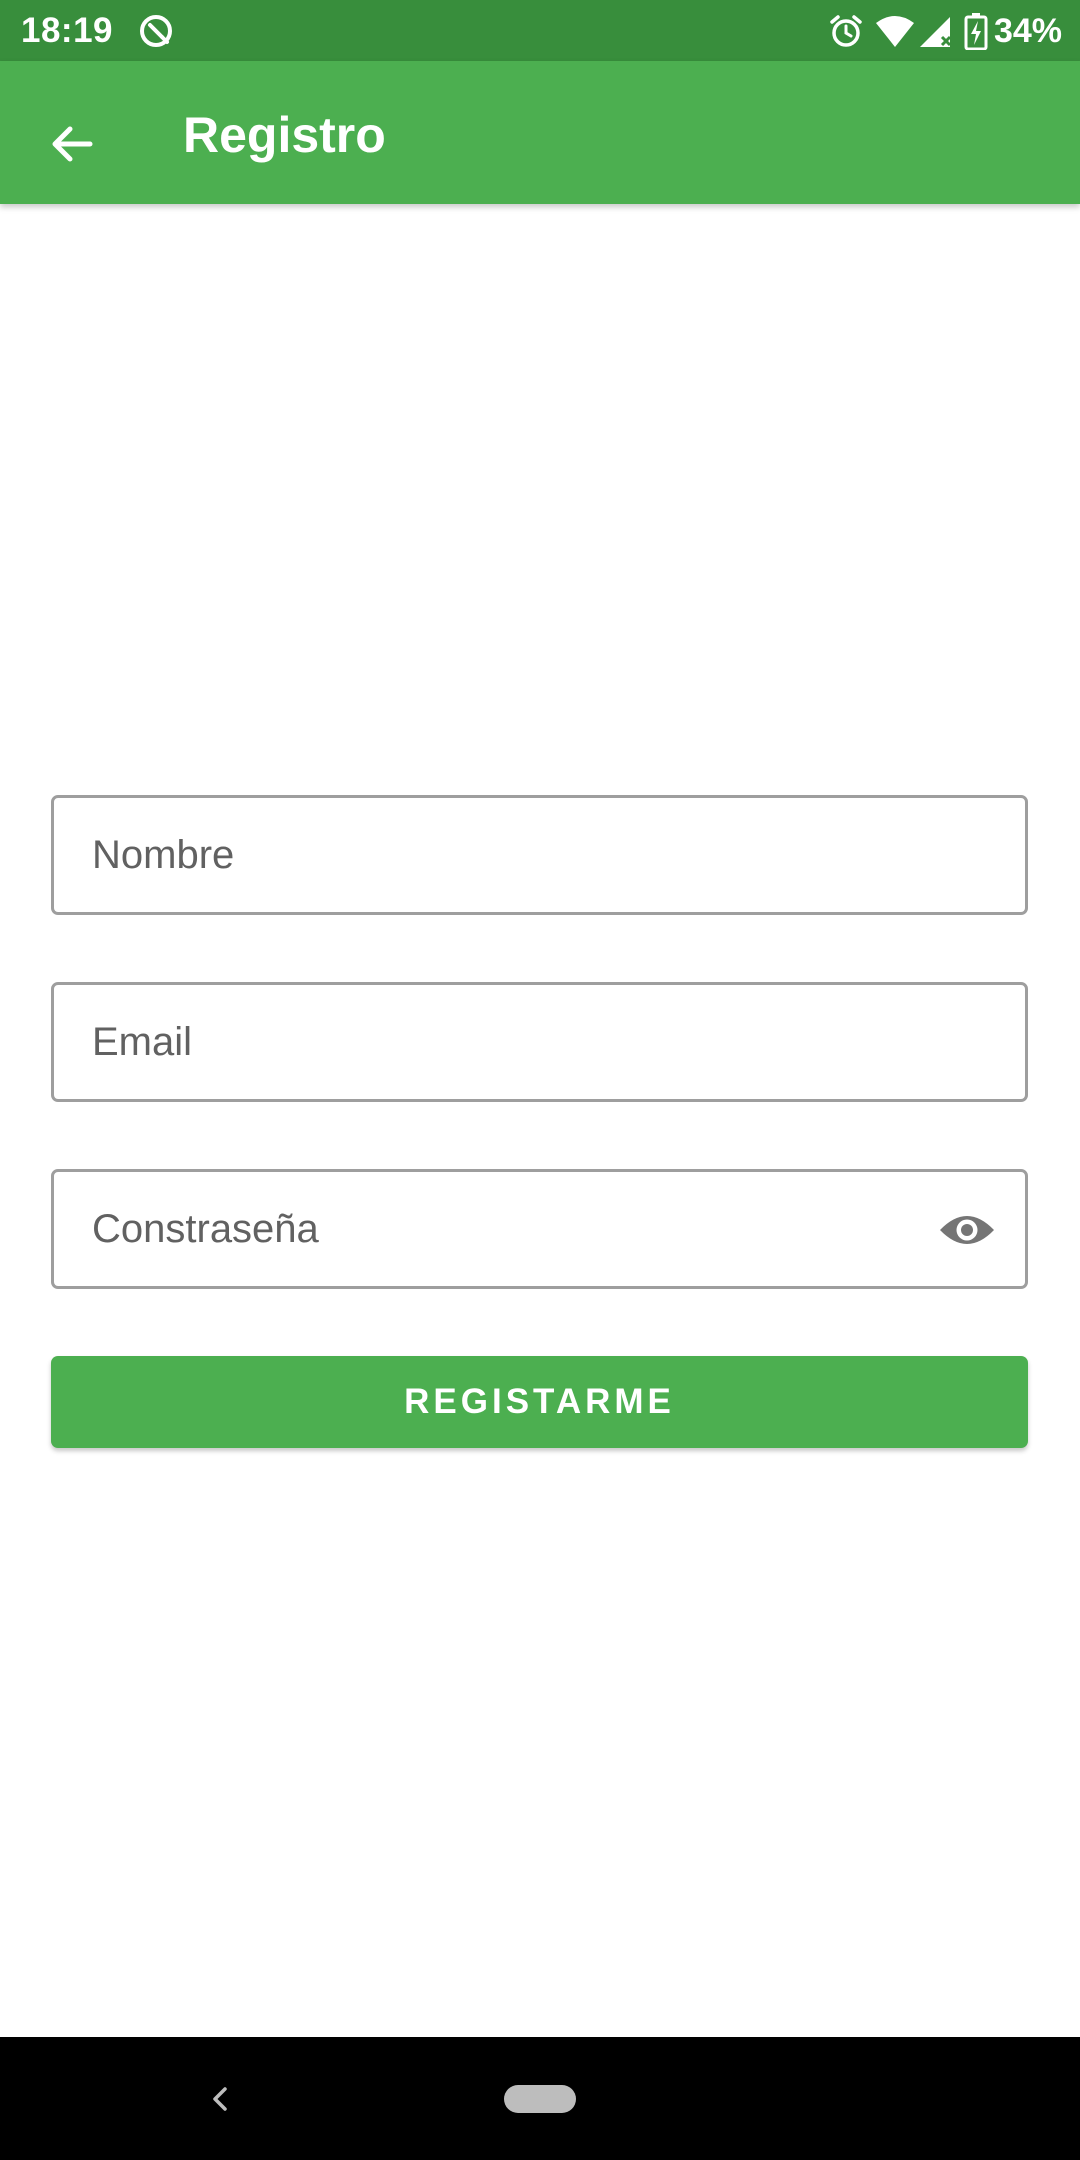  What do you see at coordinates (539, 1402) in the screenshot?
I see `register-button: REGISTARME` at bounding box center [539, 1402].